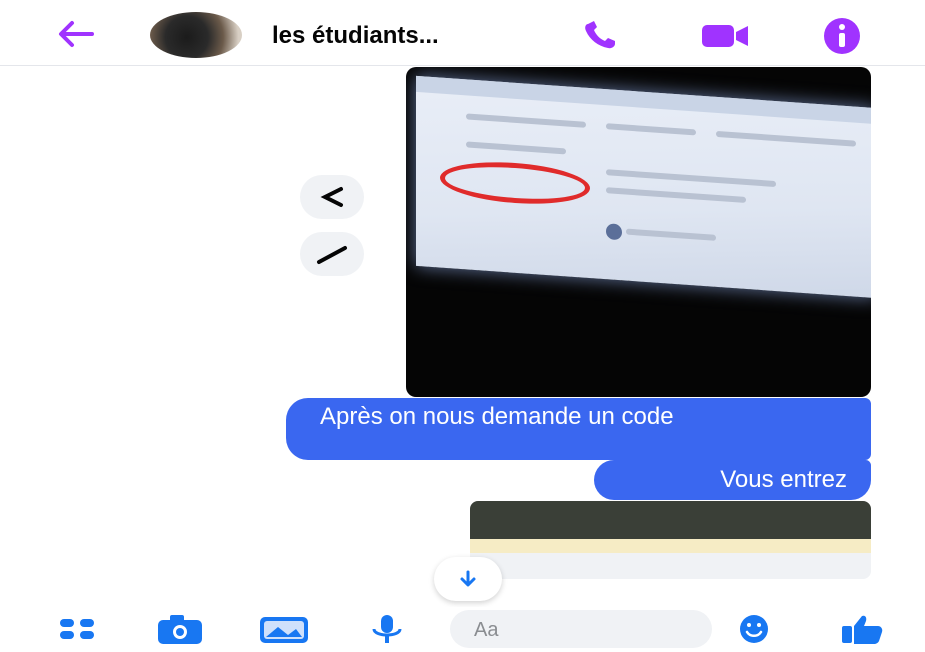 Image resolution: width=925 pixels, height=652 pixels. I want to click on scroll-to-bottom-button, so click(468, 579).